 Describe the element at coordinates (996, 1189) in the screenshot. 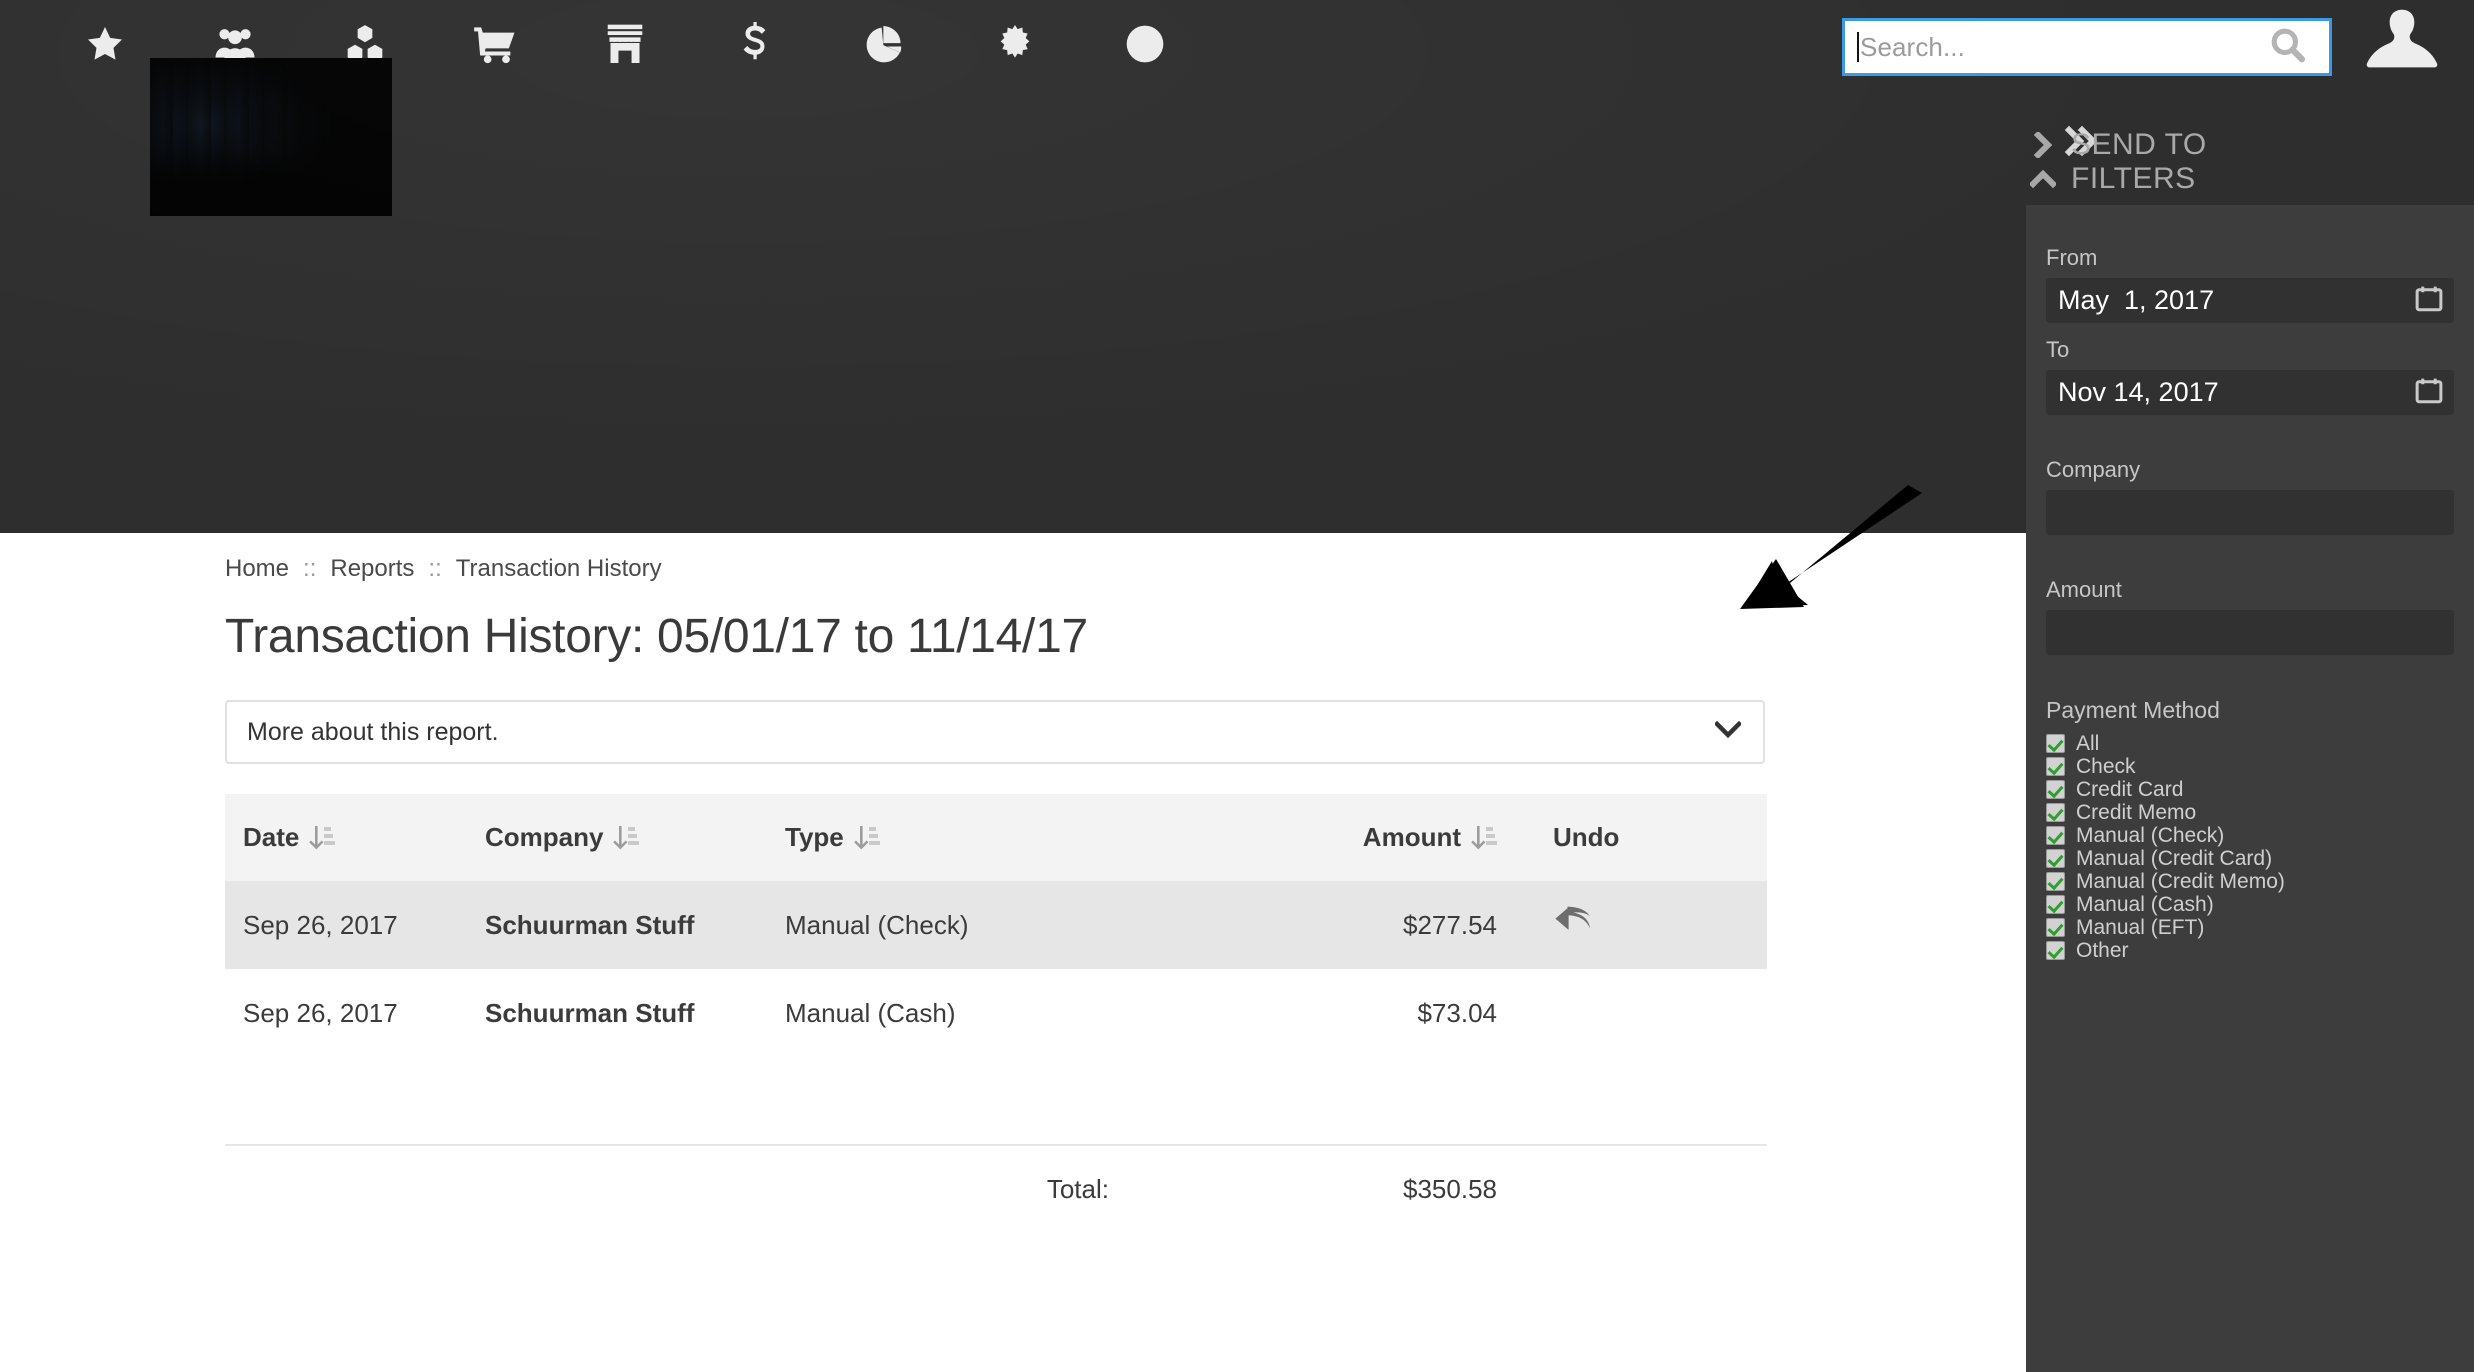

I see `table-total-row: Total: $350.58` at that location.